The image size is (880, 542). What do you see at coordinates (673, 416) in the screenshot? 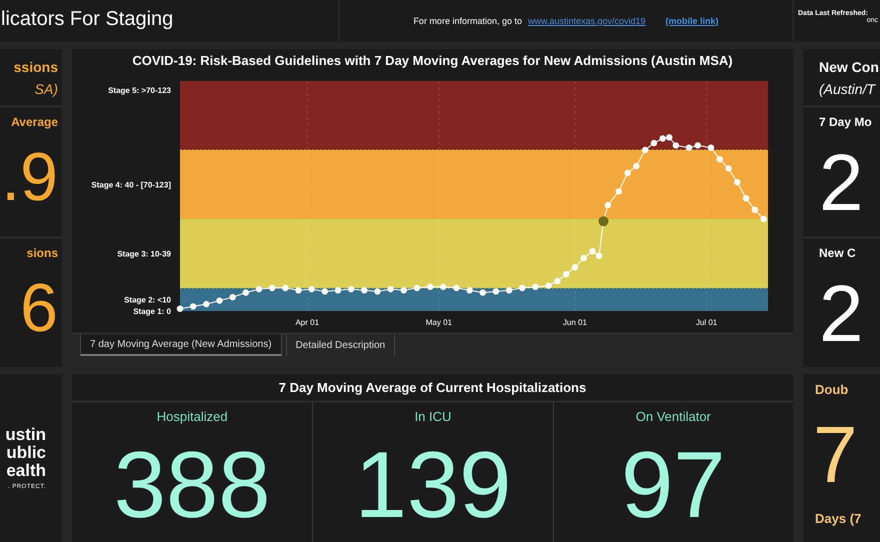
I see `metric-label: On Ventilator` at bounding box center [673, 416].